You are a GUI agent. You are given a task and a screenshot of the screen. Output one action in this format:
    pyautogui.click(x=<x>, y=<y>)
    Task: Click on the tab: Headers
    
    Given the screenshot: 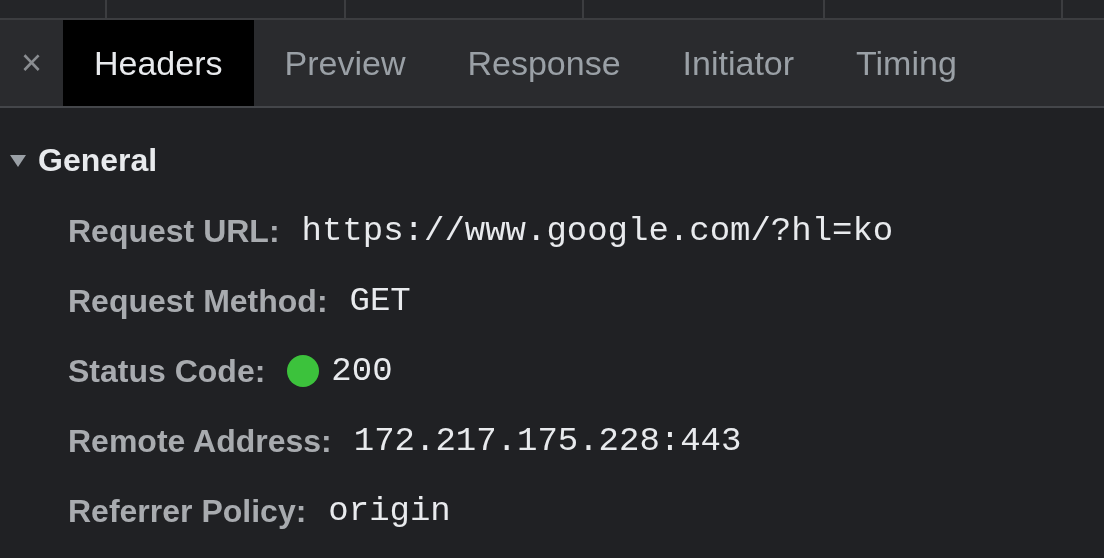 What is the action you would take?
    pyautogui.click(x=158, y=63)
    